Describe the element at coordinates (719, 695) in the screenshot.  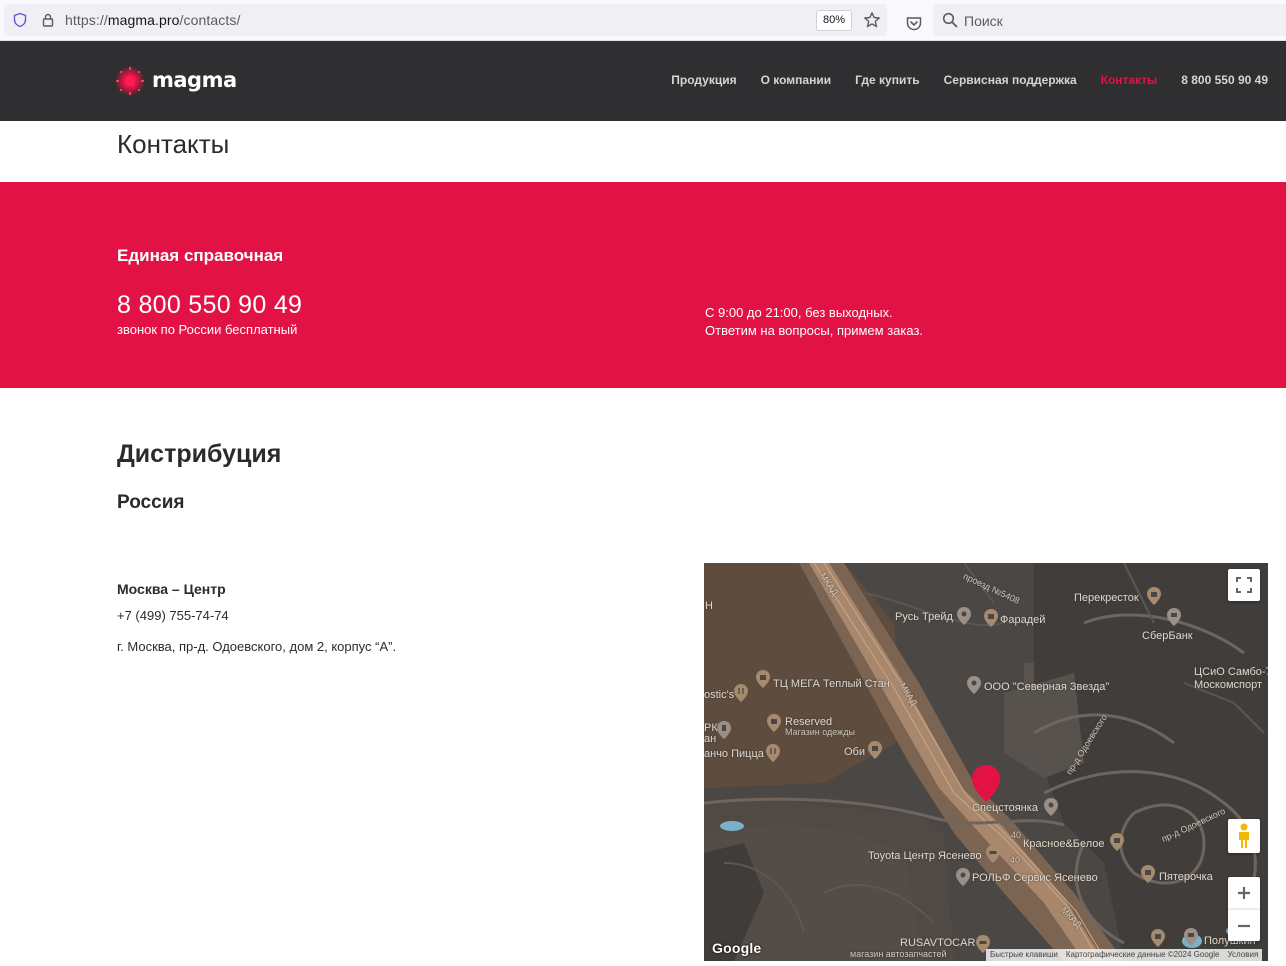
I see `map-label: ostic's` at that location.